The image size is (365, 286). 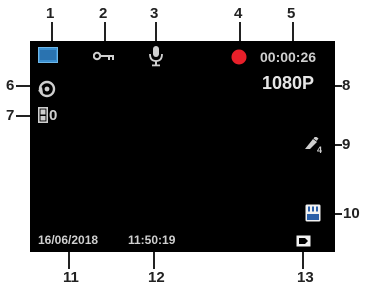 What do you see at coordinates (154, 13) in the screenshot?
I see `callout-3: 3` at bounding box center [154, 13].